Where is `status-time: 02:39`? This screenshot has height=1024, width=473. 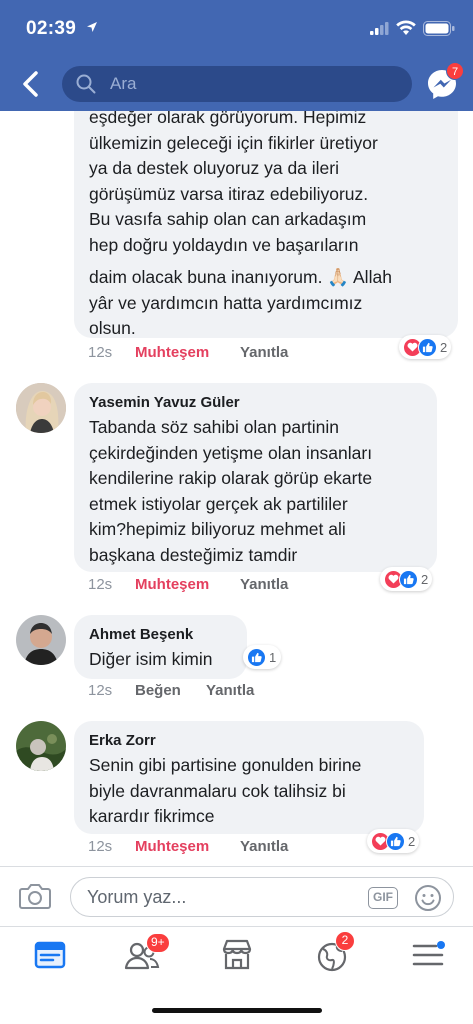 status-time: 02:39 is located at coordinates (51, 28).